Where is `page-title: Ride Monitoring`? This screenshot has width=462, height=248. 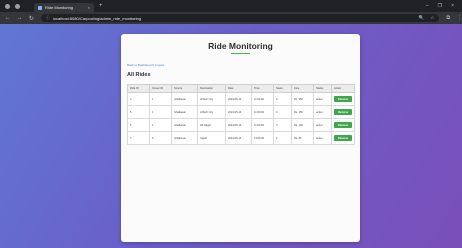 page-title: Ride Monitoring is located at coordinates (240, 46).